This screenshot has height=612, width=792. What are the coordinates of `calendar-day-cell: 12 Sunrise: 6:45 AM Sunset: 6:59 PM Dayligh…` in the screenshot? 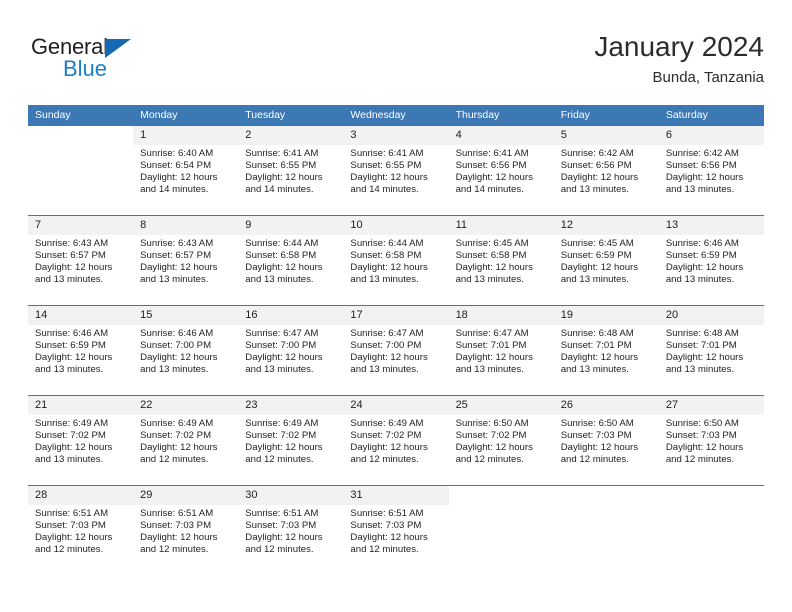 It's located at (606, 260).